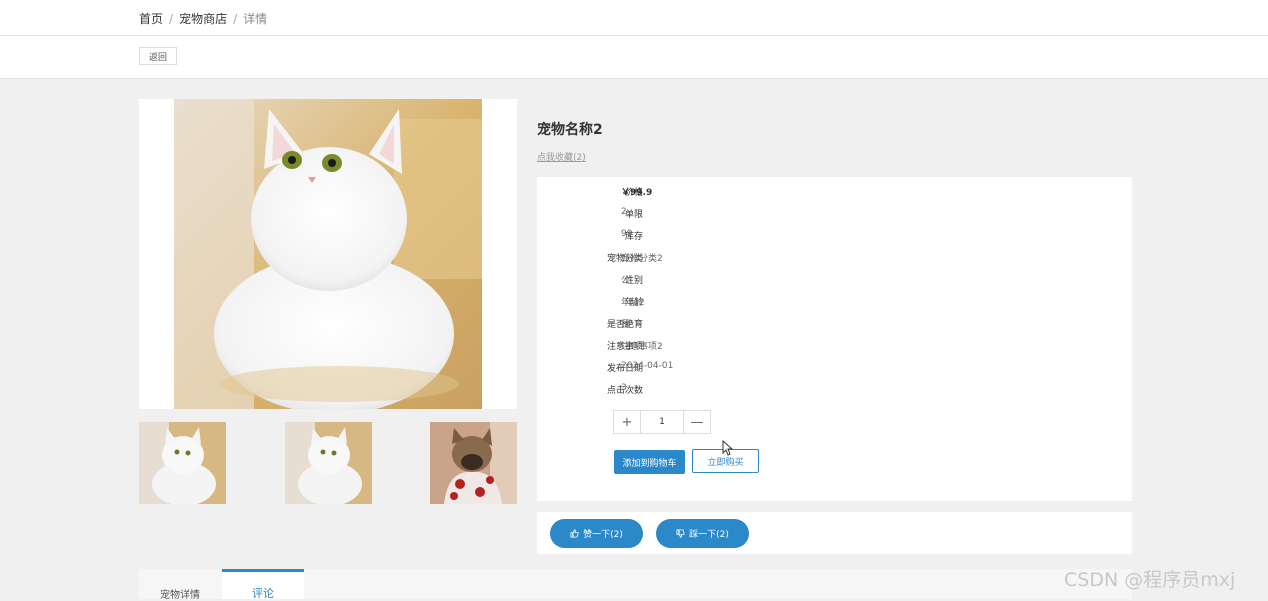  I want to click on mouse-cursor-icon, so click(728, 448).